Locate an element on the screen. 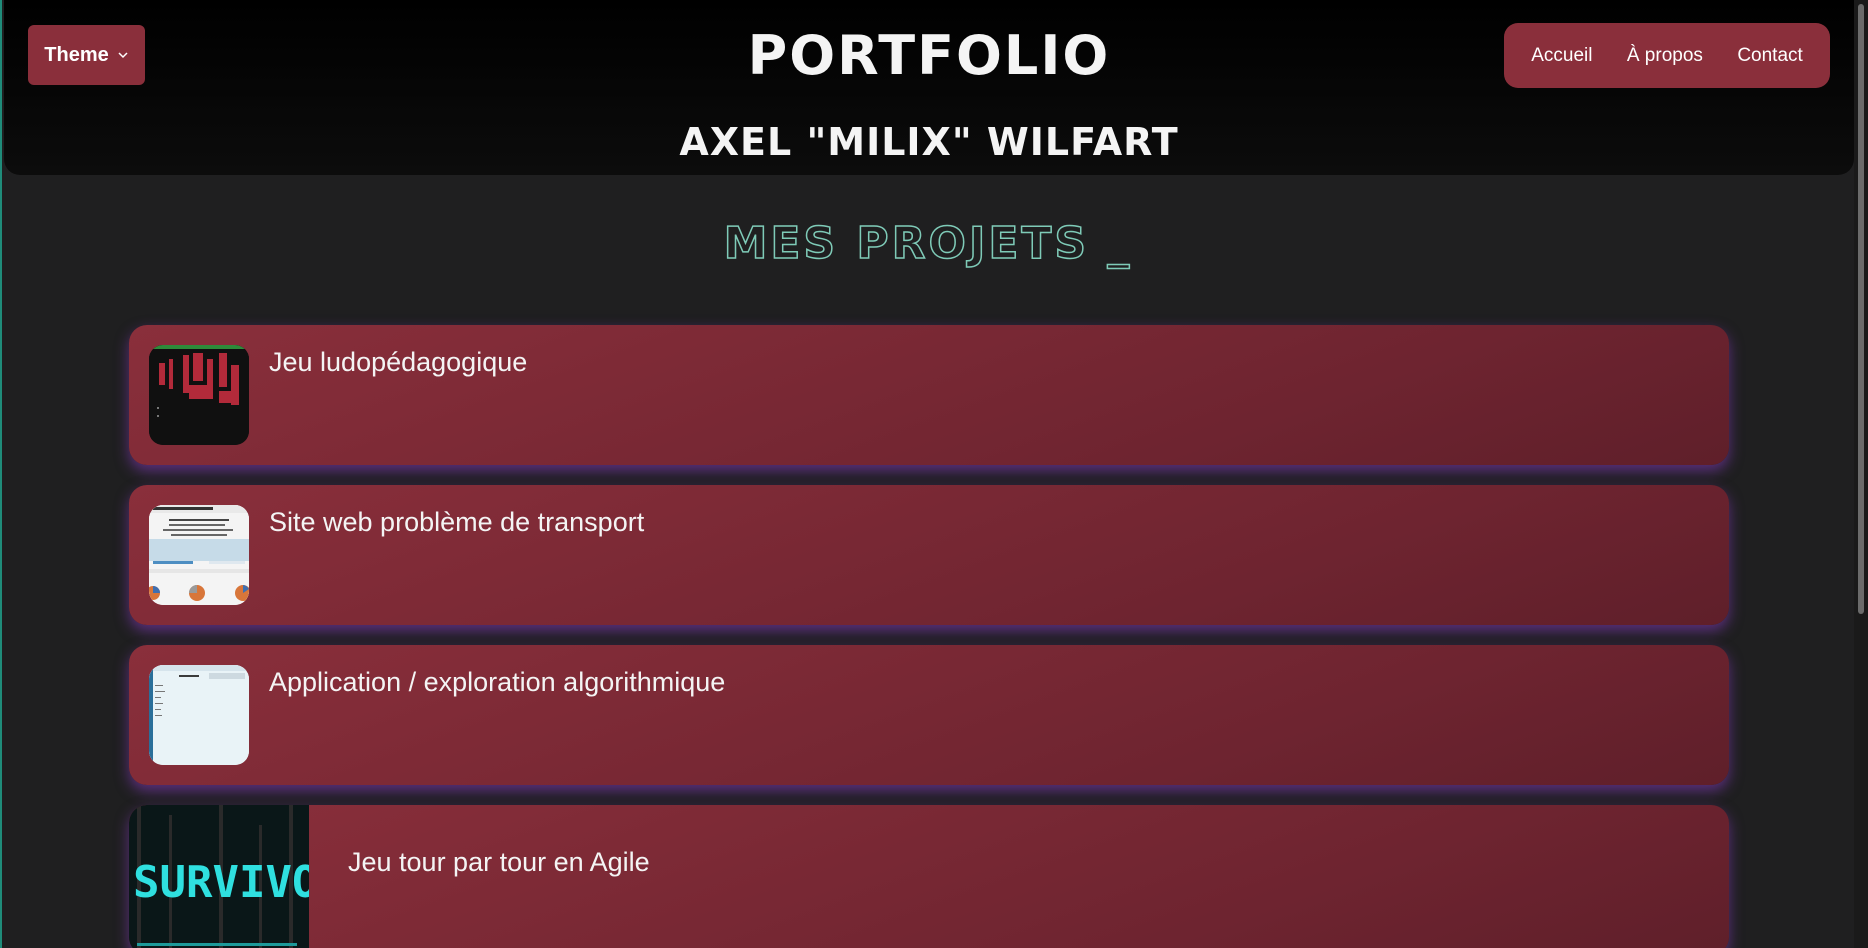  main-nav: Accueil À propos Contact is located at coordinates (1667, 55).